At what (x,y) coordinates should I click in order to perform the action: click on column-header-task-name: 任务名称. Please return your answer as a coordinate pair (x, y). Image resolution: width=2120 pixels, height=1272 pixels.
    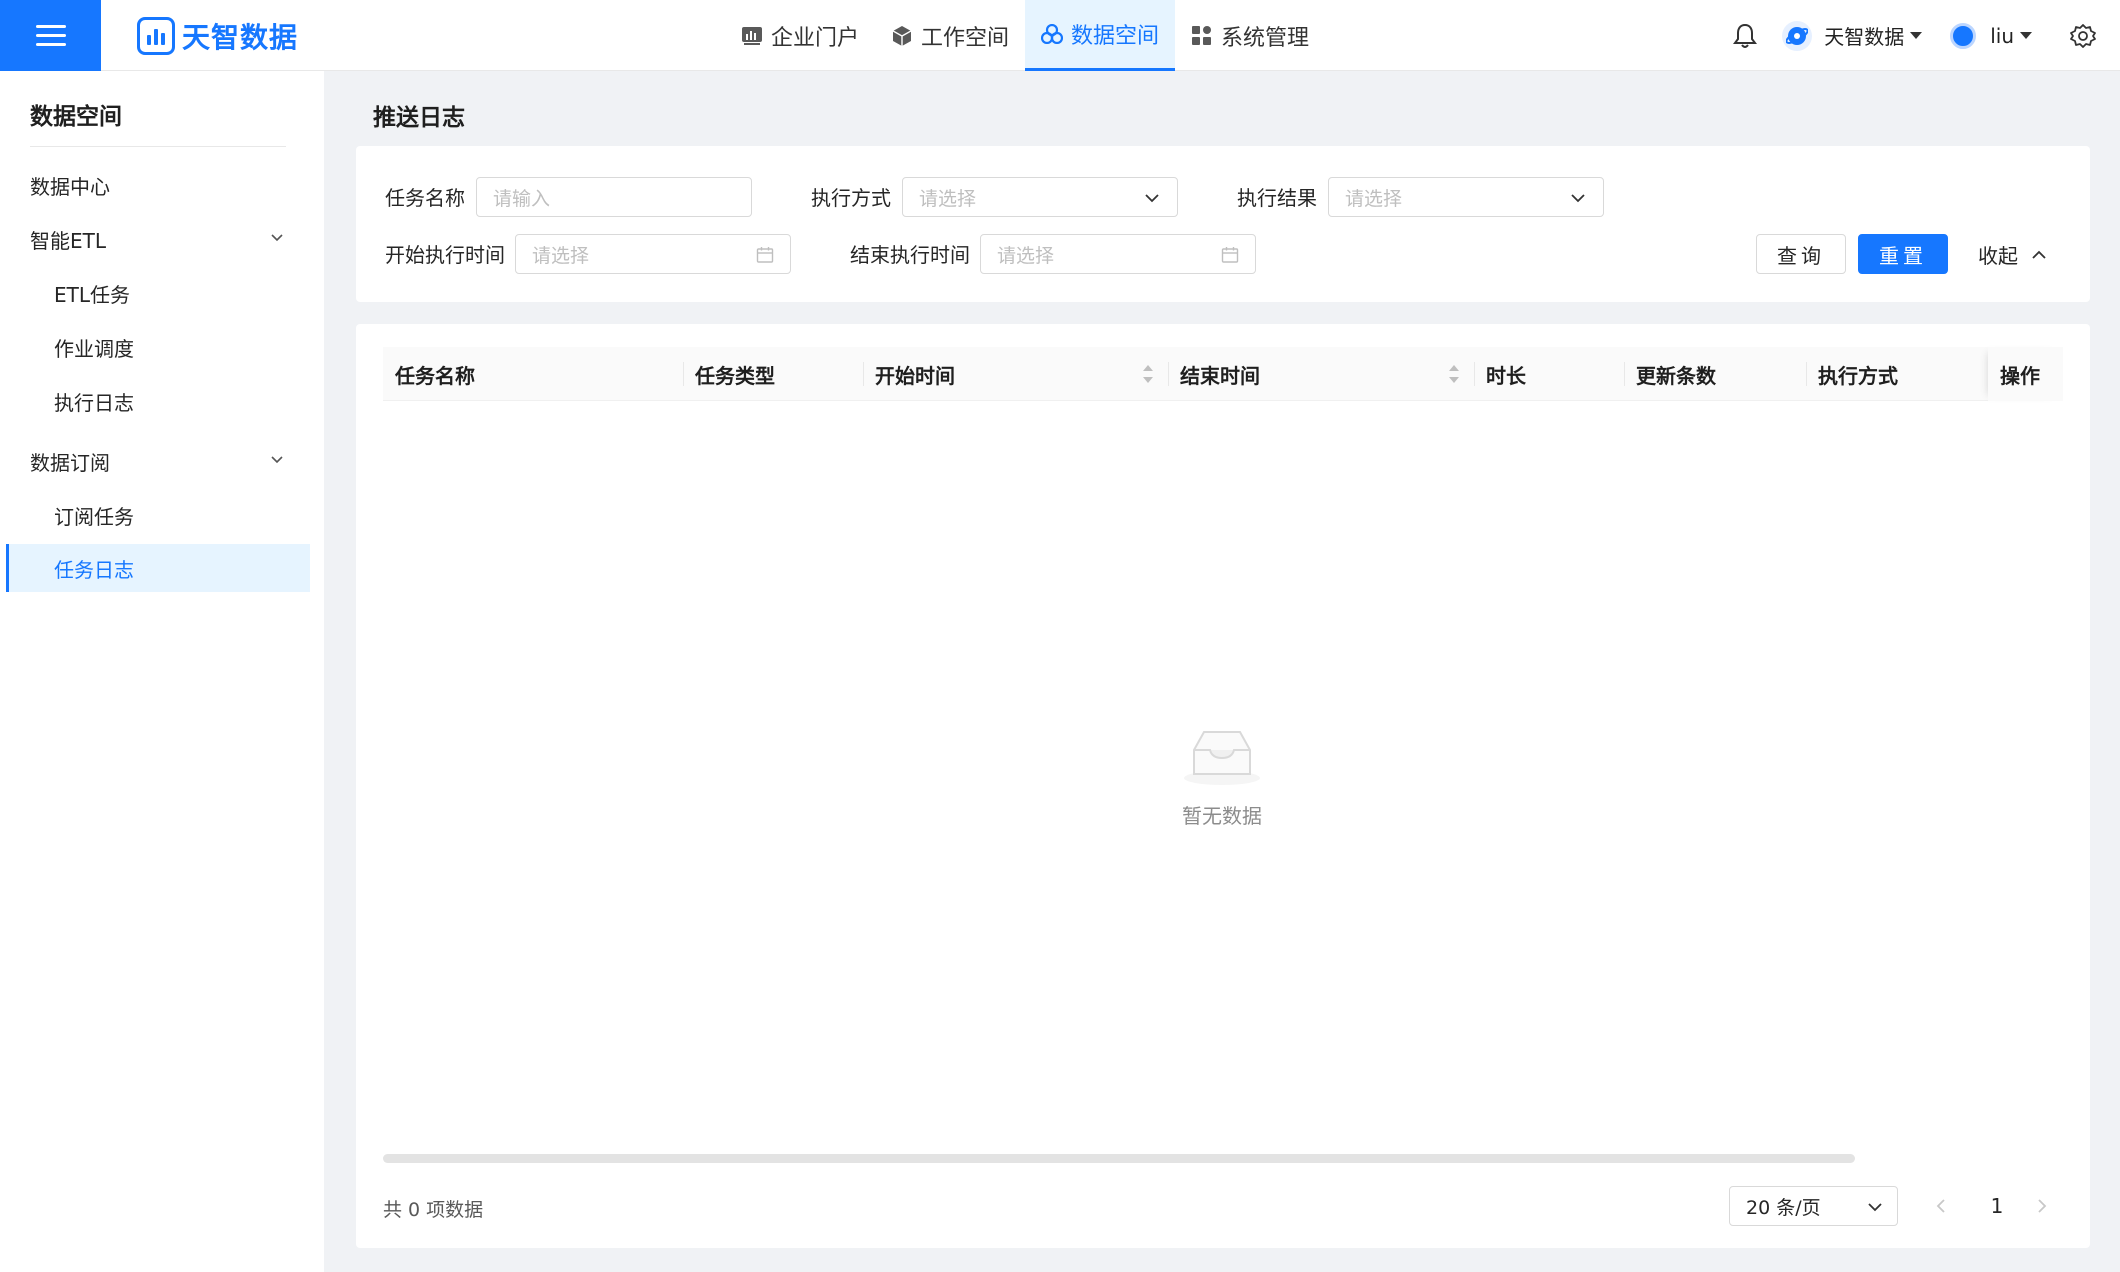
    Looking at the image, I should click on (533, 374).